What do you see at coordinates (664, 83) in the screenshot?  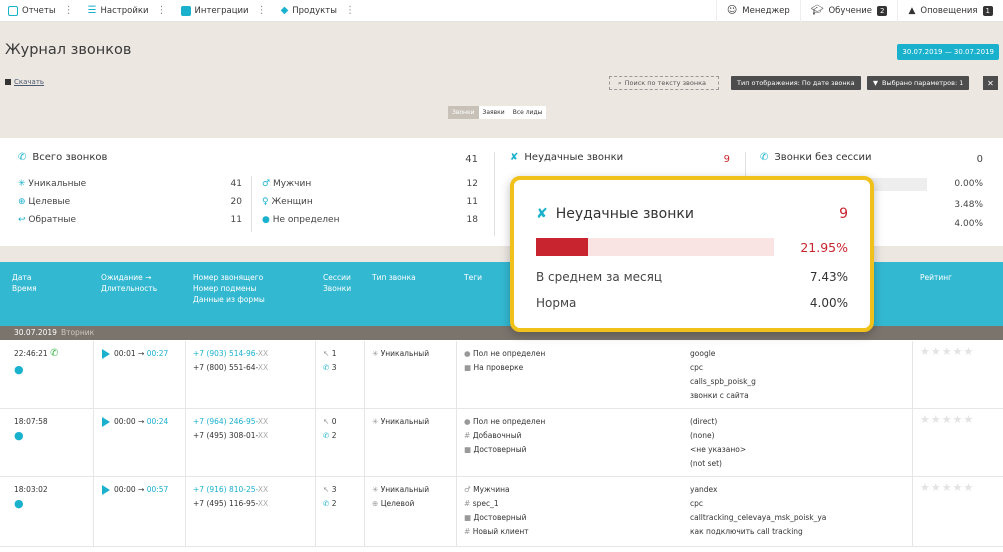 I see `call-text-search: ⌕ Поиск по тексту звонка` at bounding box center [664, 83].